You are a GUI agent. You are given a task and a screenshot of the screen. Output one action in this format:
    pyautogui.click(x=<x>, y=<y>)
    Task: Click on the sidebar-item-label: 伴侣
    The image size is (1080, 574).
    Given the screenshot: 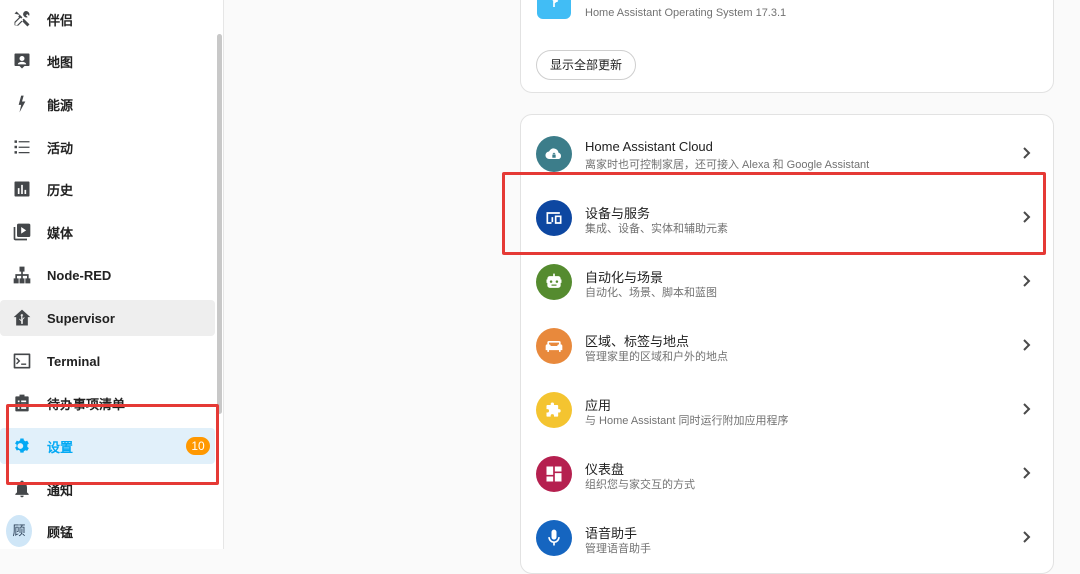 What is the action you would take?
    pyautogui.click(x=60, y=20)
    